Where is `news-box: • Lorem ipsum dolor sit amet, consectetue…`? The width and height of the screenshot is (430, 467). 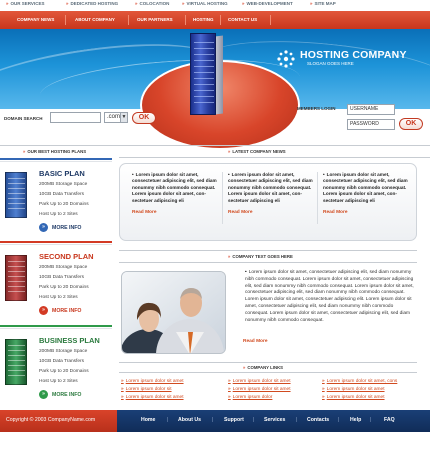
news-box: • Lorem ipsum dolor sit amet, consectetue… is located at coordinates (268, 202).